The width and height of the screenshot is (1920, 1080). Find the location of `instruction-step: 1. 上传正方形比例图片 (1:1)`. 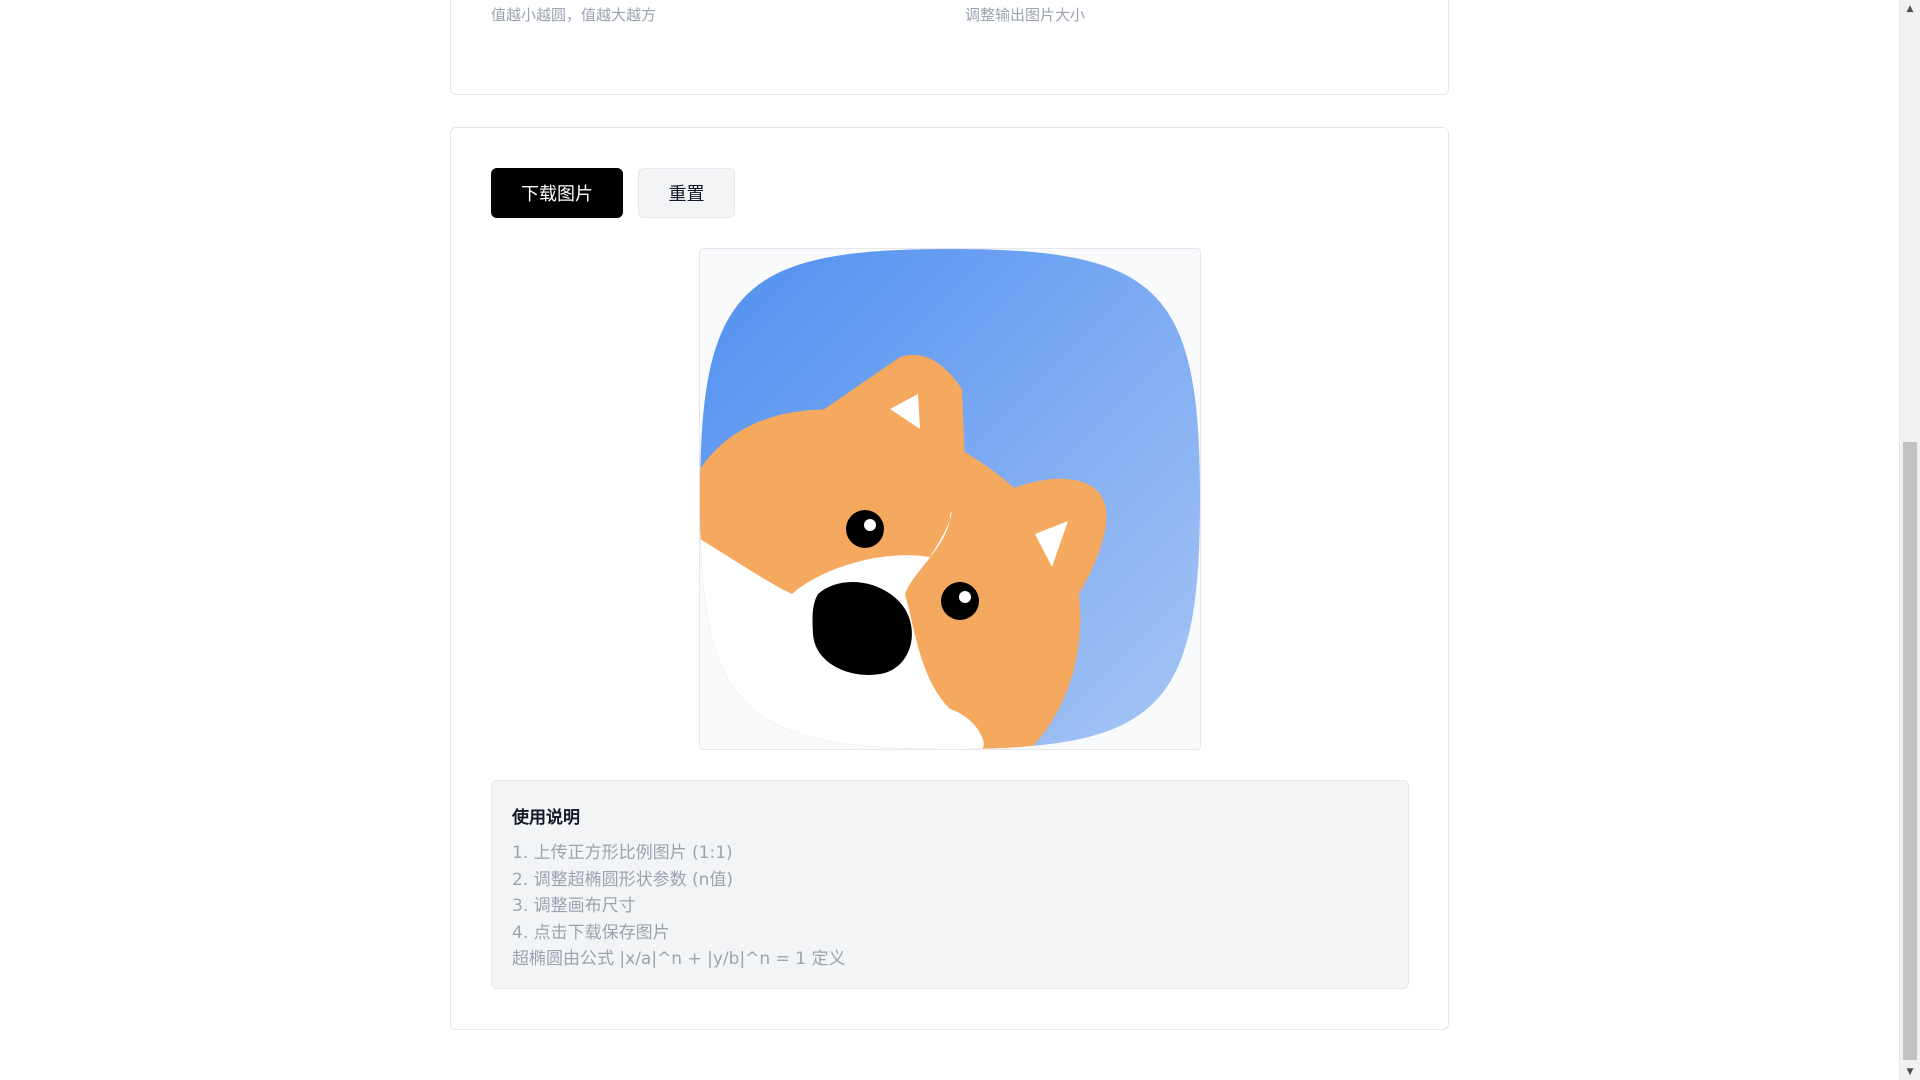

instruction-step: 1. 上传正方形比例图片 (1:1) is located at coordinates (622, 853).